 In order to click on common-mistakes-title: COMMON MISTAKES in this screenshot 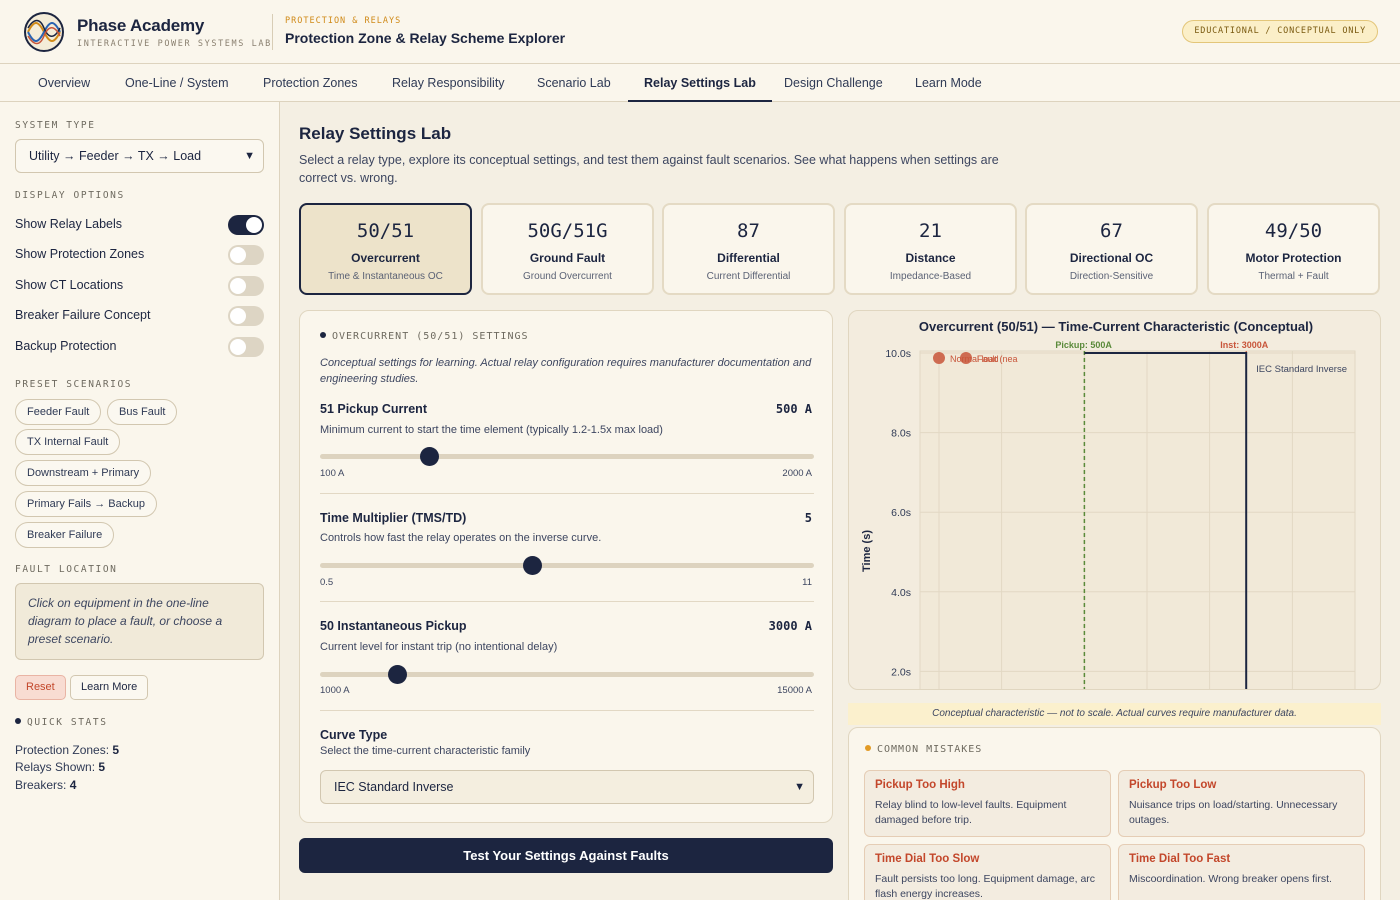, I will do `click(923, 749)`.